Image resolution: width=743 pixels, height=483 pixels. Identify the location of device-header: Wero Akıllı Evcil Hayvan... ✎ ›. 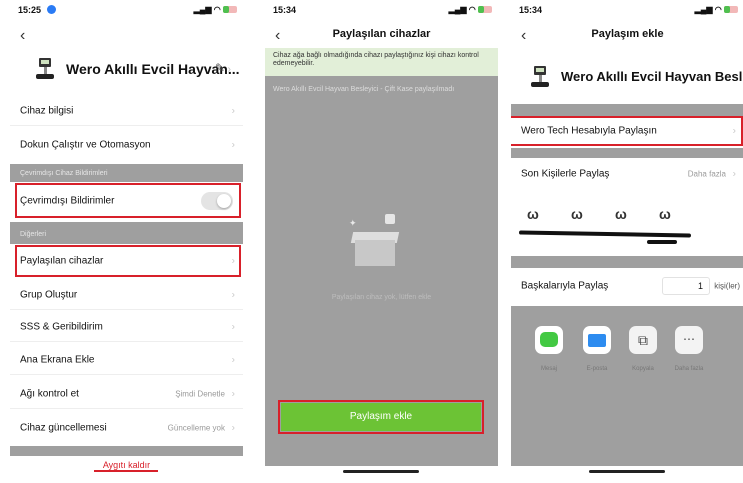
(126, 69).